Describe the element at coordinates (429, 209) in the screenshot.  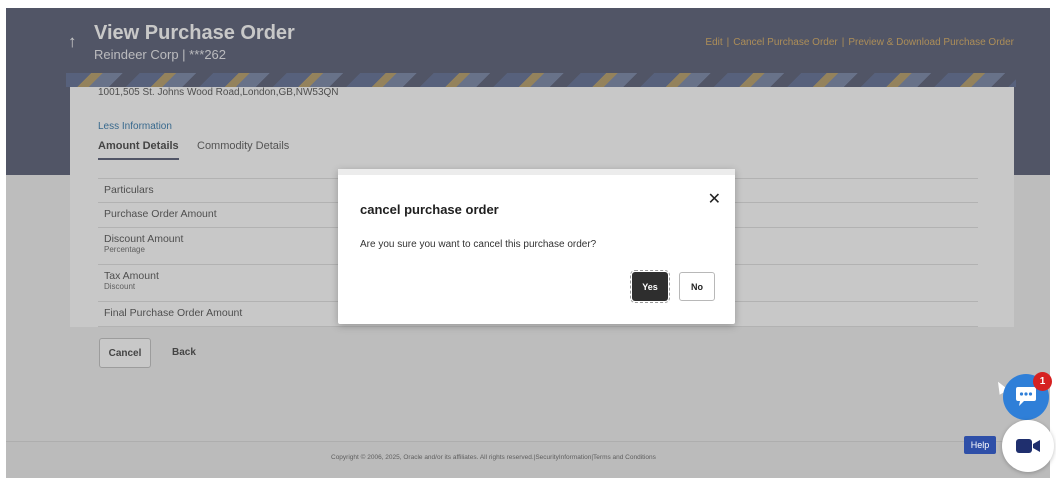
I see `dialog-title: cancel purchase order` at that location.